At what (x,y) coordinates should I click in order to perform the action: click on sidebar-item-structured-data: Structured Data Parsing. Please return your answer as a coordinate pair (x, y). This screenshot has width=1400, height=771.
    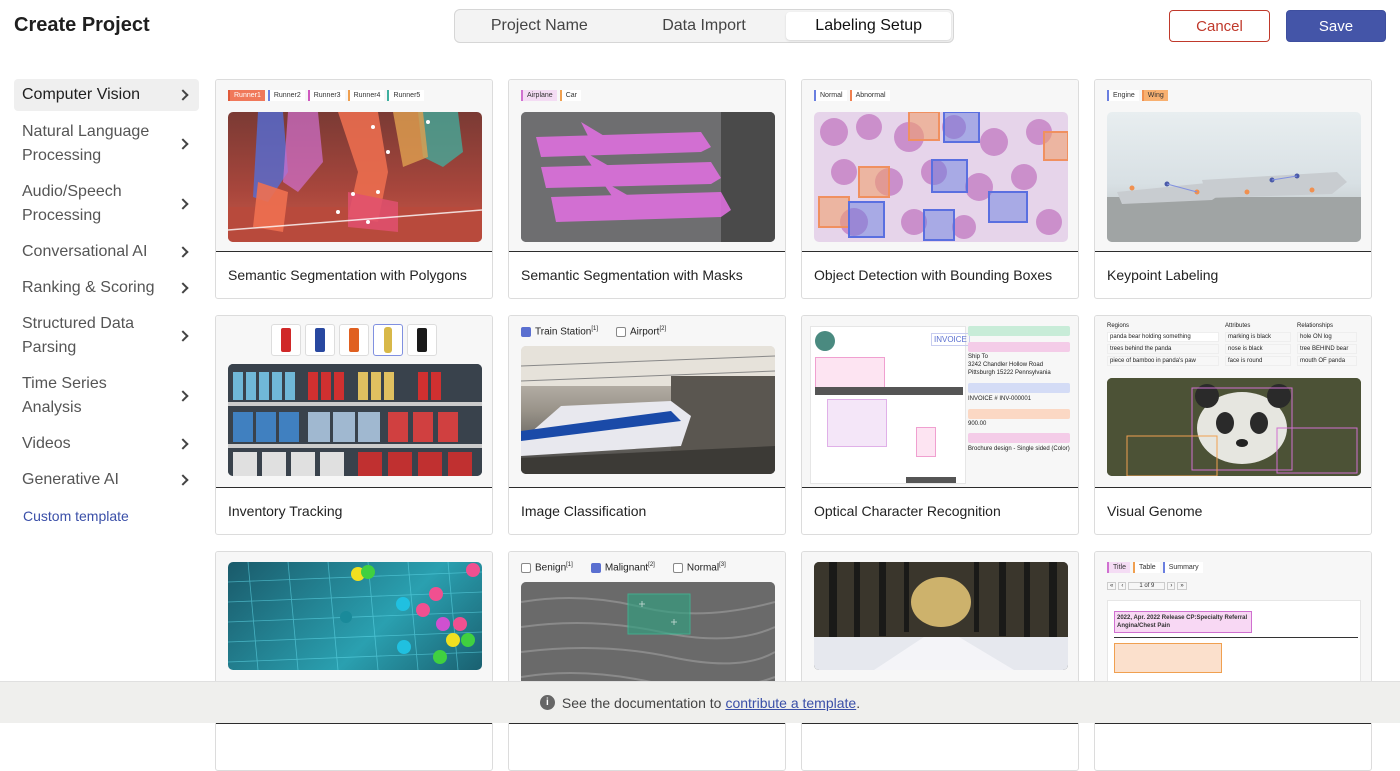
    Looking at the image, I should click on (106, 336).